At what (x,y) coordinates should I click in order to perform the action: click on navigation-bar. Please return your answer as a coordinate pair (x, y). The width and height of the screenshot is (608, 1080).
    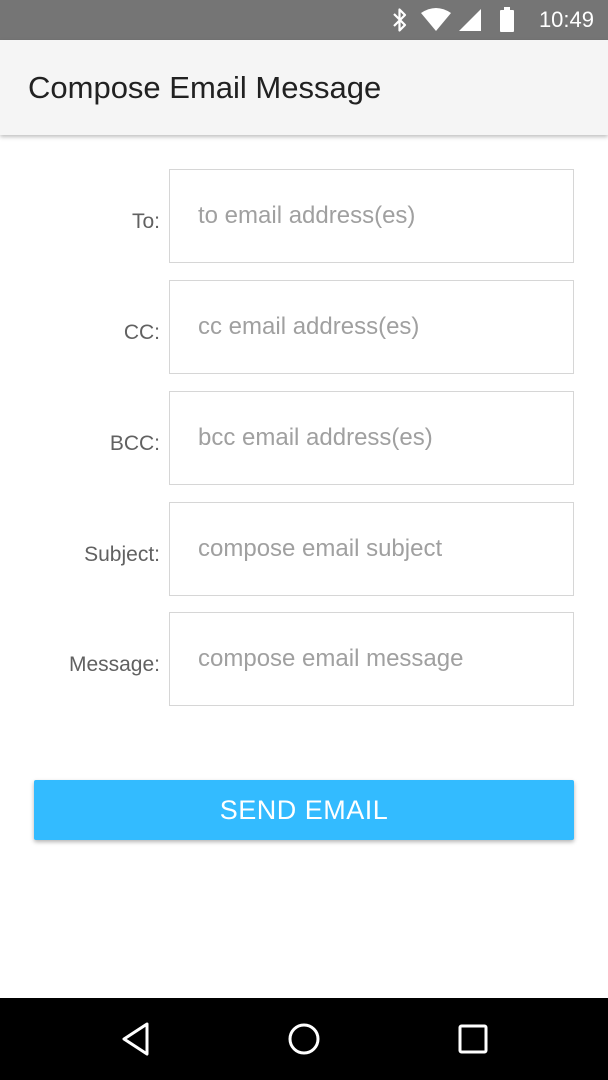
    Looking at the image, I should click on (304, 1039).